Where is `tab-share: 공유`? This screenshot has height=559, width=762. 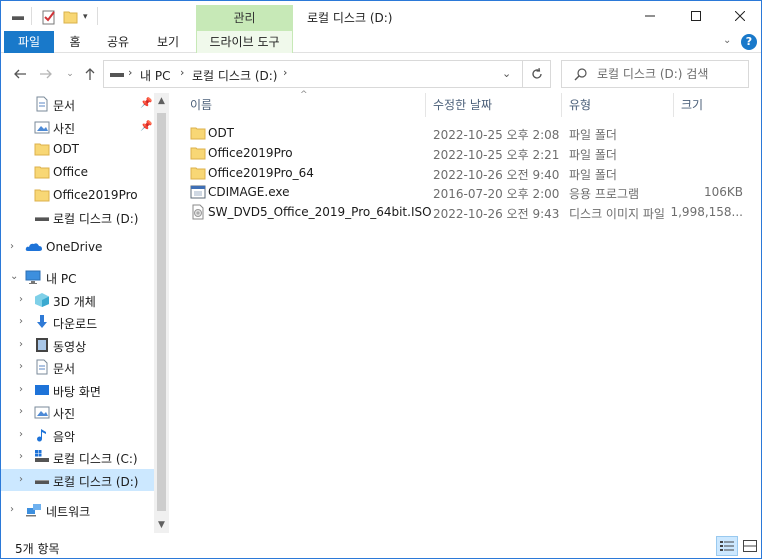 tab-share: 공유 is located at coordinates (118, 42).